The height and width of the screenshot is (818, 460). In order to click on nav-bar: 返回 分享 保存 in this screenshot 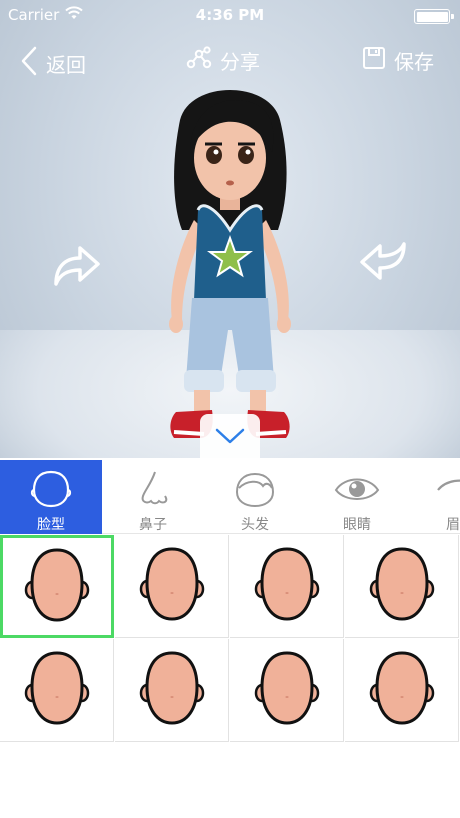, I will do `click(230, 62)`.